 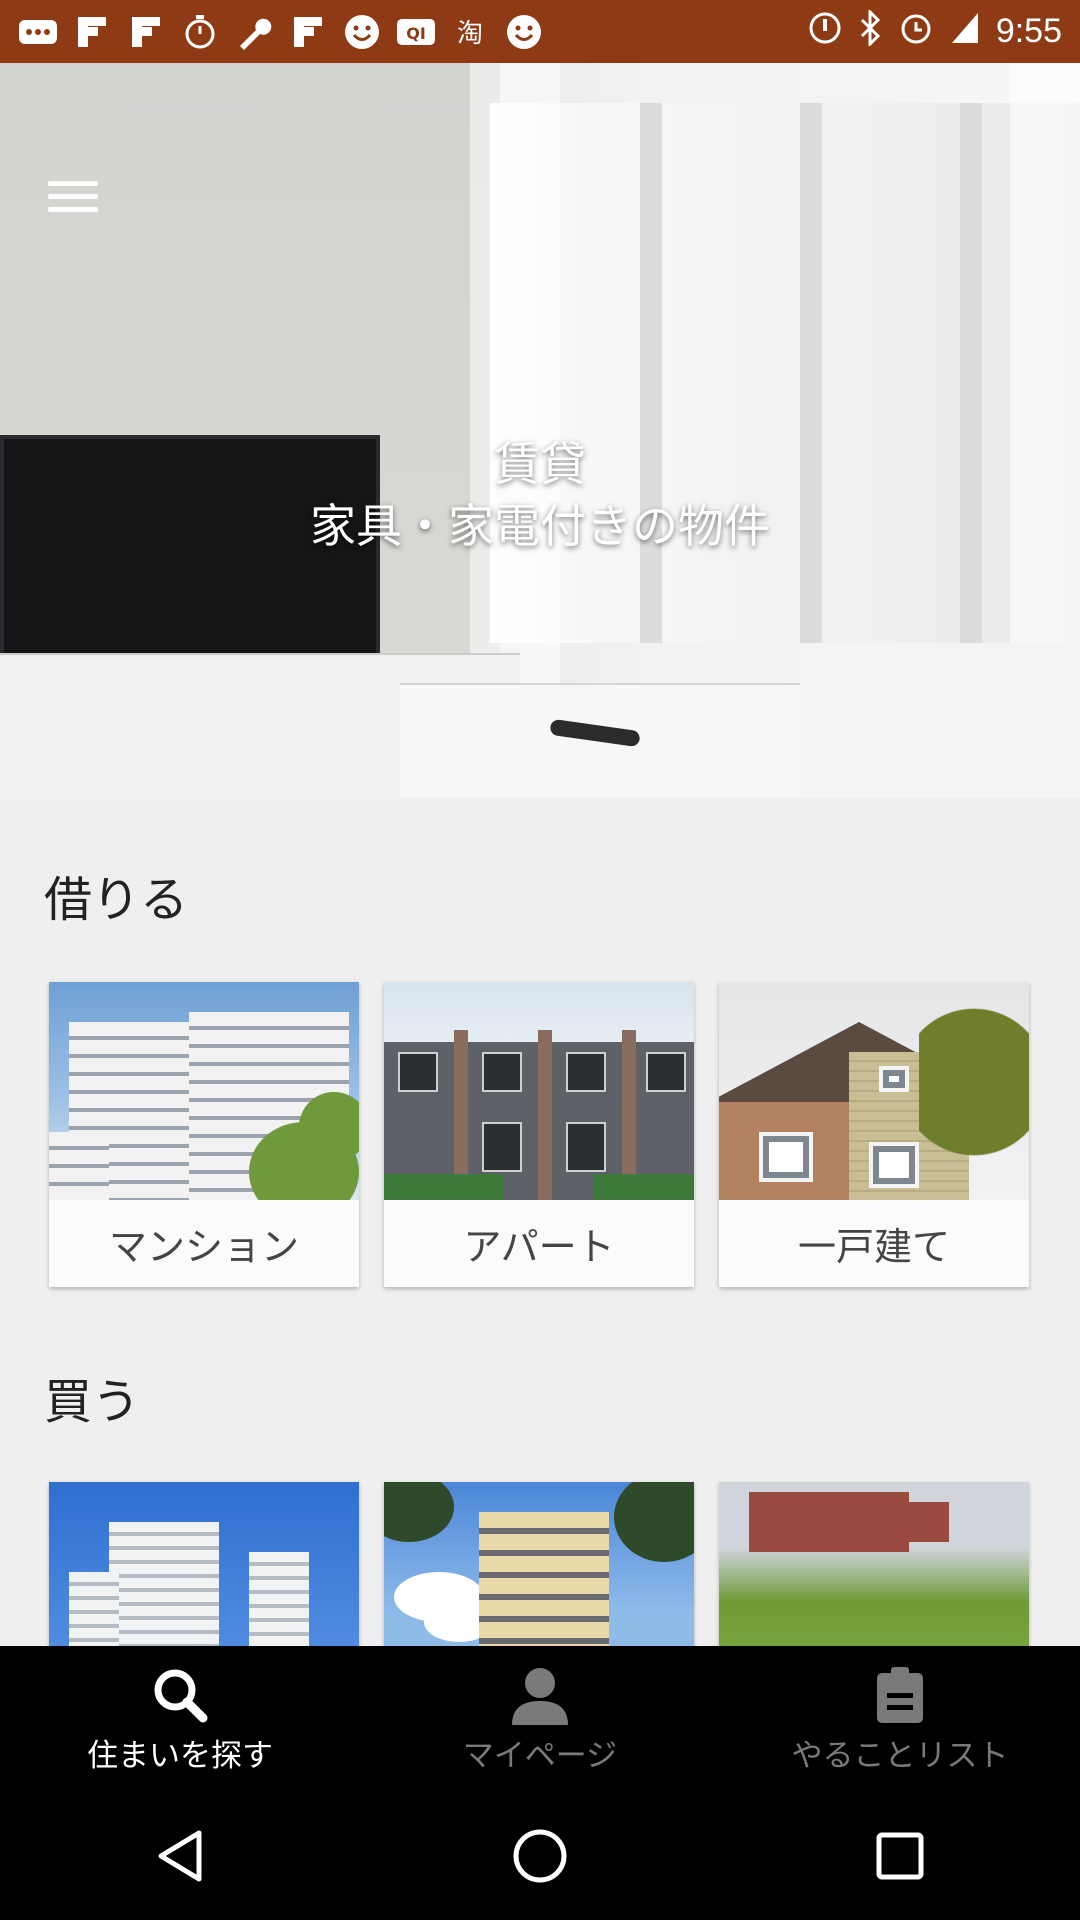 I want to click on system-status: 9:55, so click(x=935, y=30).